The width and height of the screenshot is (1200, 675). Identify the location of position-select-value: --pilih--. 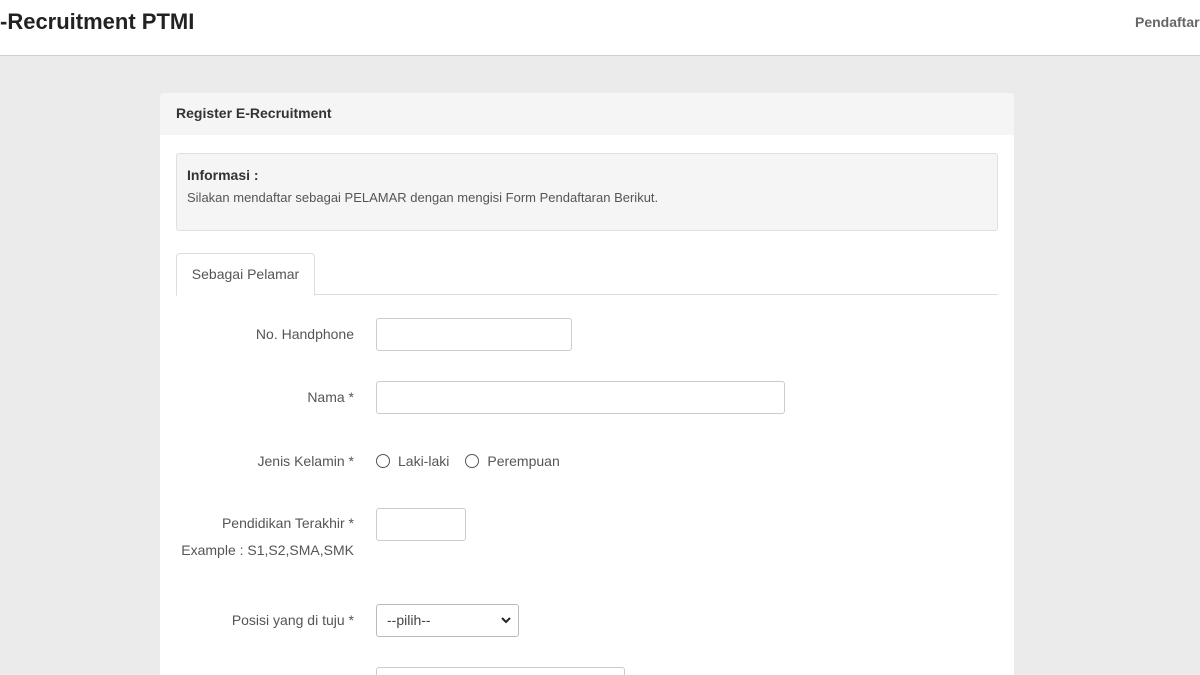
(409, 620).